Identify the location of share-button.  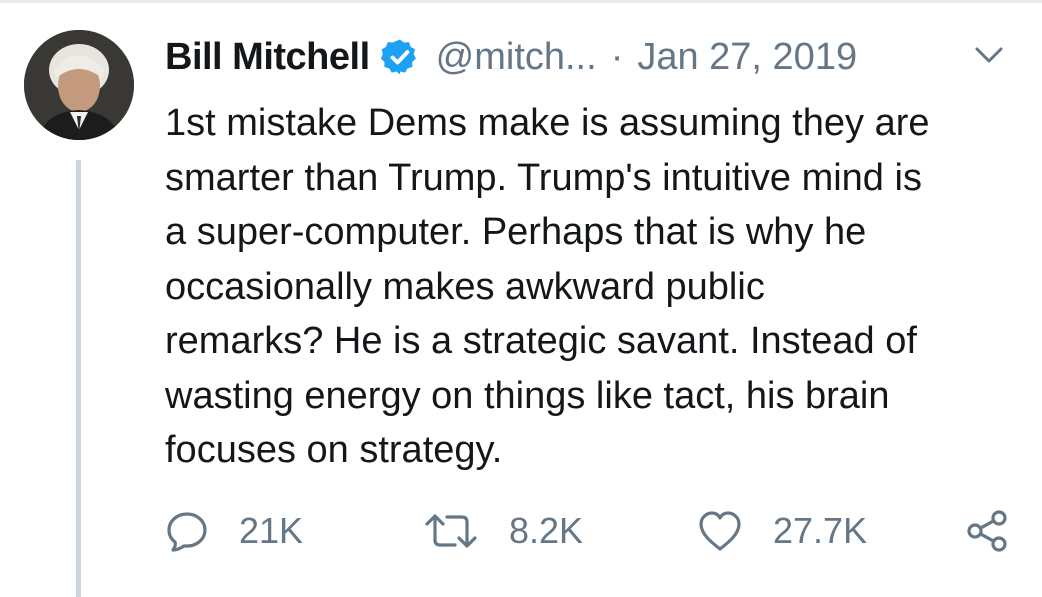
(988, 531).